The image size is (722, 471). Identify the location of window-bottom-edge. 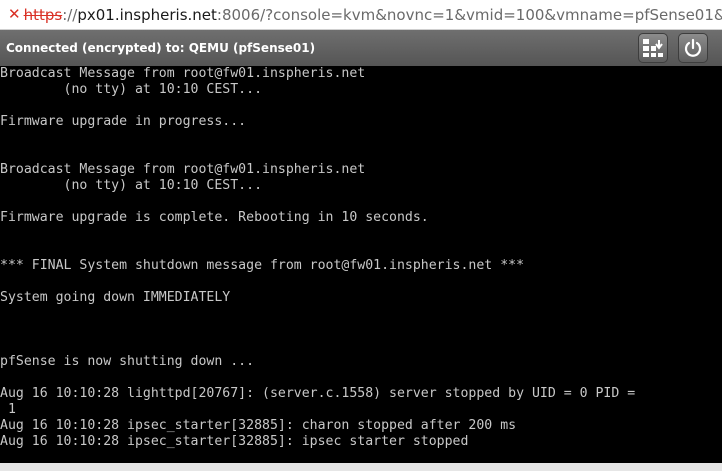
(361, 467).